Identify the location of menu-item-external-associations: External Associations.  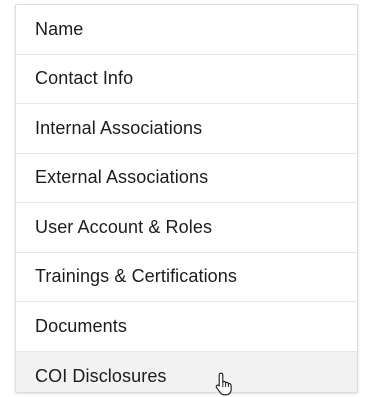
(186, 178).